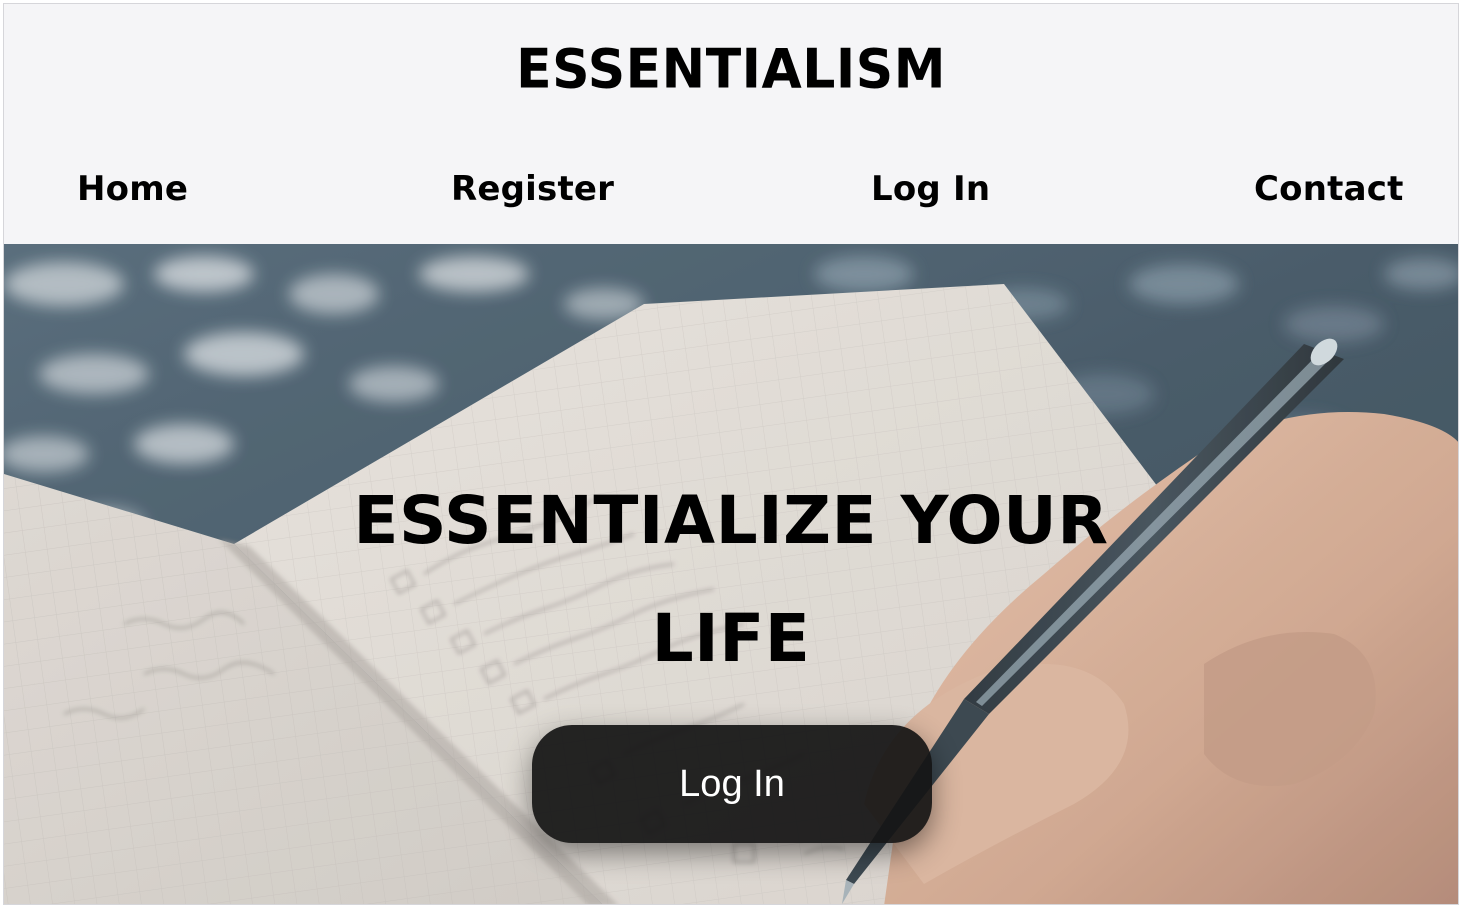  Describe the element at coordinates (731, 189) in the screenshot. I see `main-nav: Home Register Log In Contact` at that location.